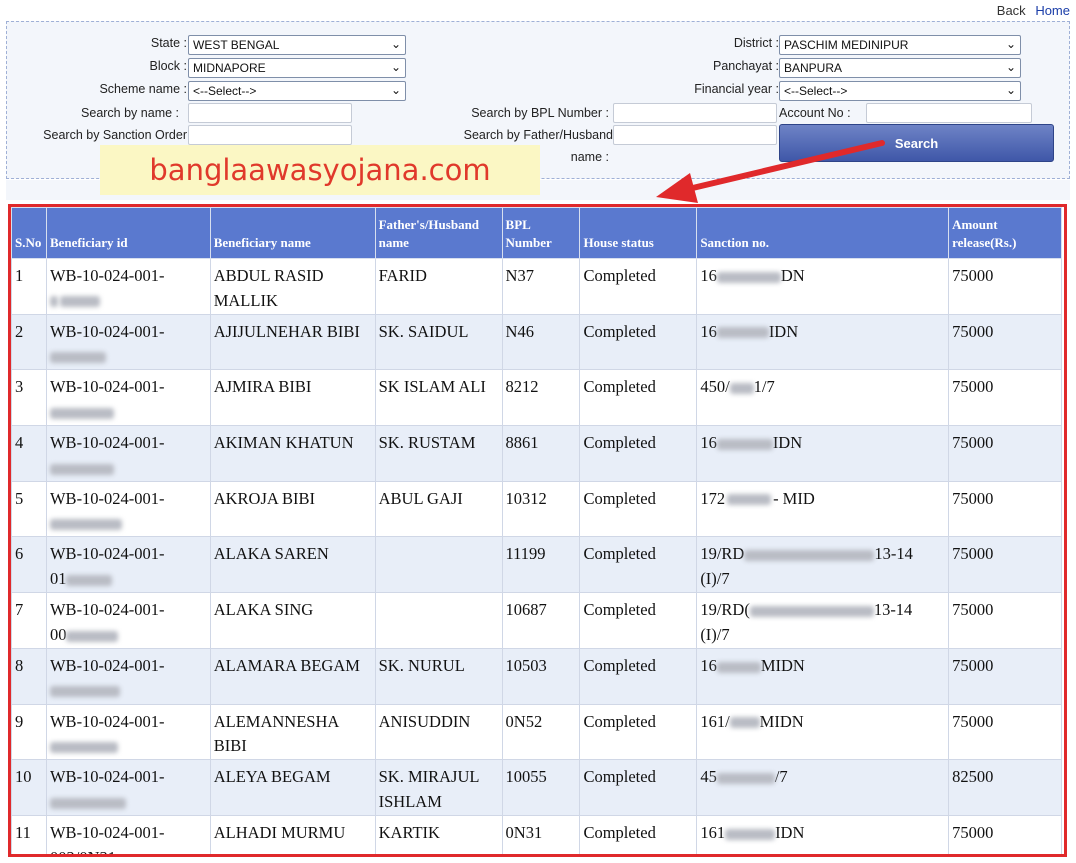 This screenshot has width=1076, height=863. What do you see at coordinates (128, 620) in the screenshot?
I see `cell-beneficiary-id: WB-10-024-001- 00` at bounding box center [128, 620].